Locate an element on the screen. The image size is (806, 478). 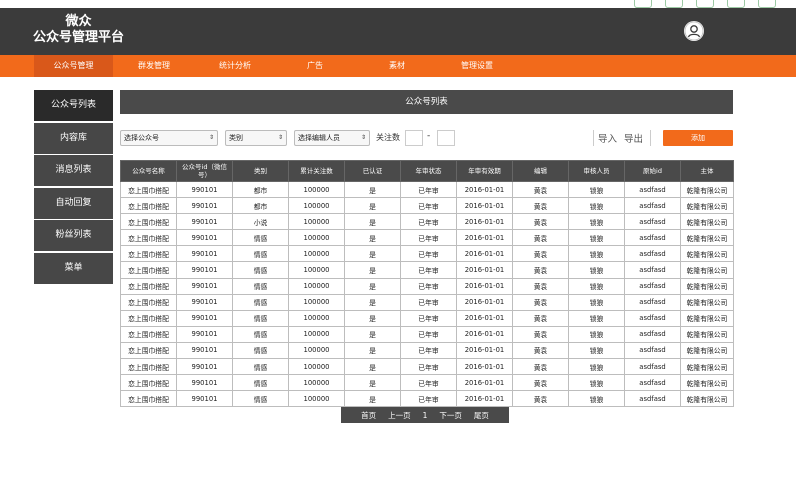
col-header-account-name: 公众号名称 is located at coordinates (148, 171).